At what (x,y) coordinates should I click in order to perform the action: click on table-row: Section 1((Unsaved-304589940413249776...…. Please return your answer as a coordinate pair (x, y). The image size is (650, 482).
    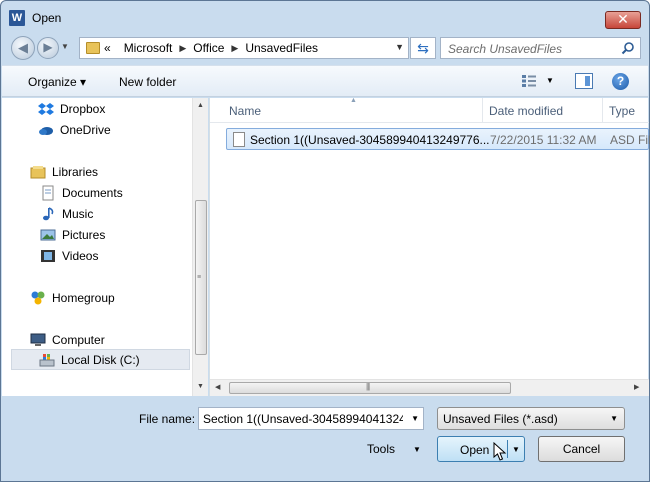
    Looking at the image, I should click on (438, 139).